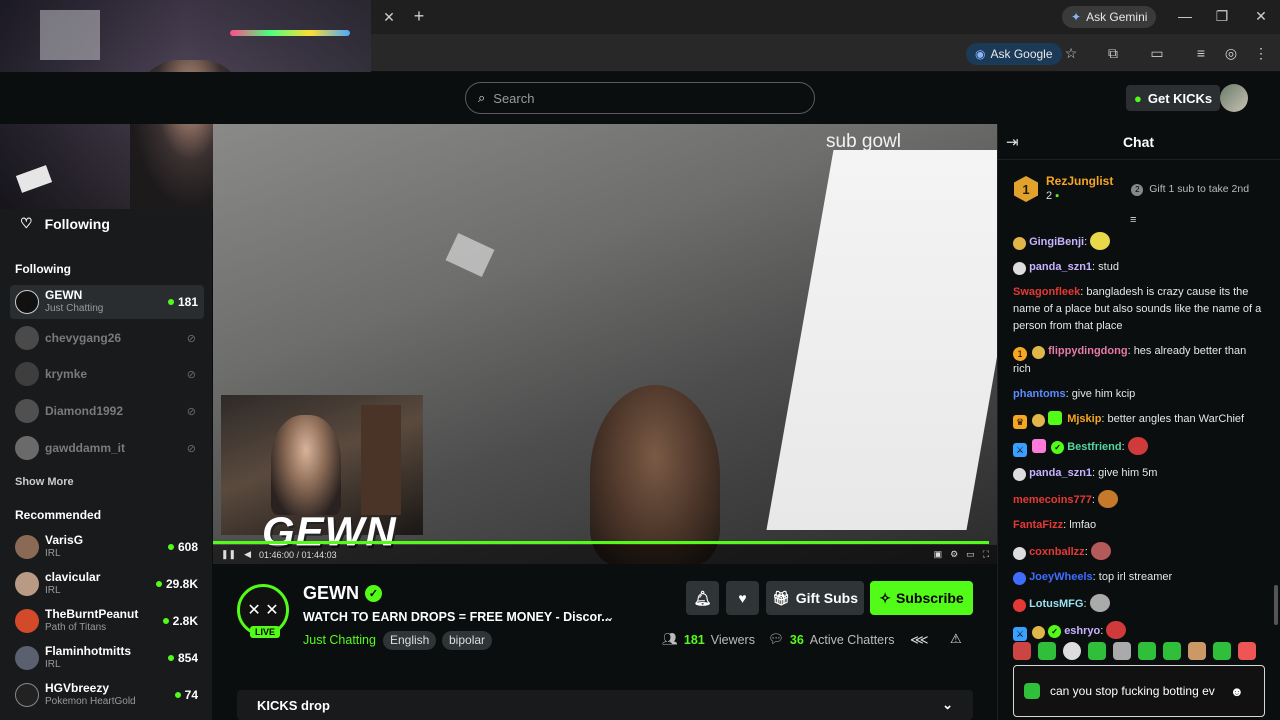 This screenshot has width=1280, height=720. Describe the element at coordinates (732, 639) in the screenshot. I see `viewers-label: Viewers` at that location.